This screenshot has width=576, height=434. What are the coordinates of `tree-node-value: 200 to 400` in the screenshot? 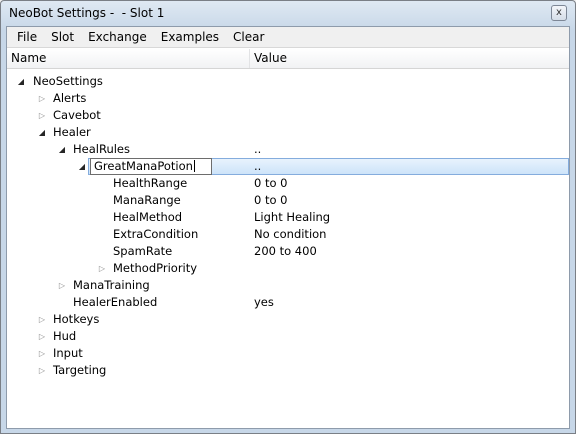 It's located at (285, 251).